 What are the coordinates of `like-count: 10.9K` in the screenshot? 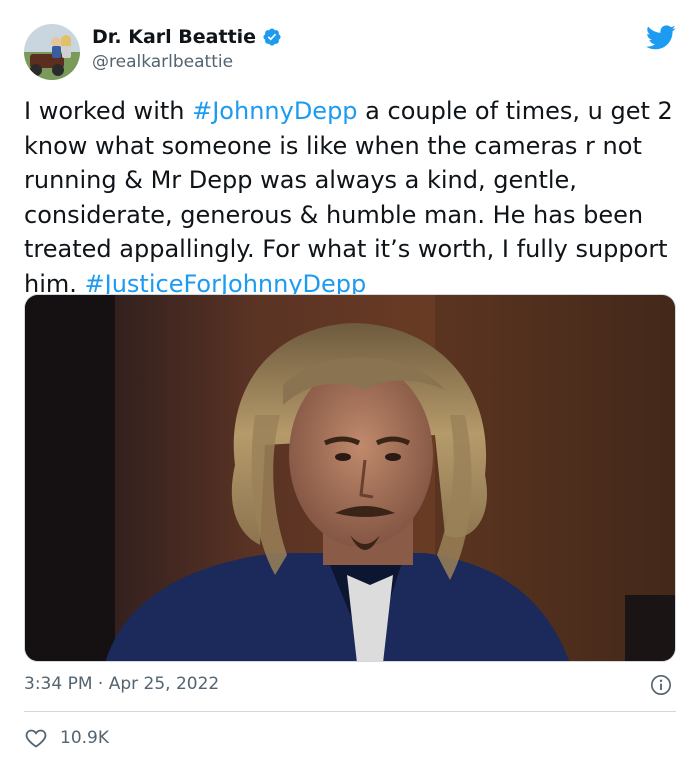 It's located at (84, 738).